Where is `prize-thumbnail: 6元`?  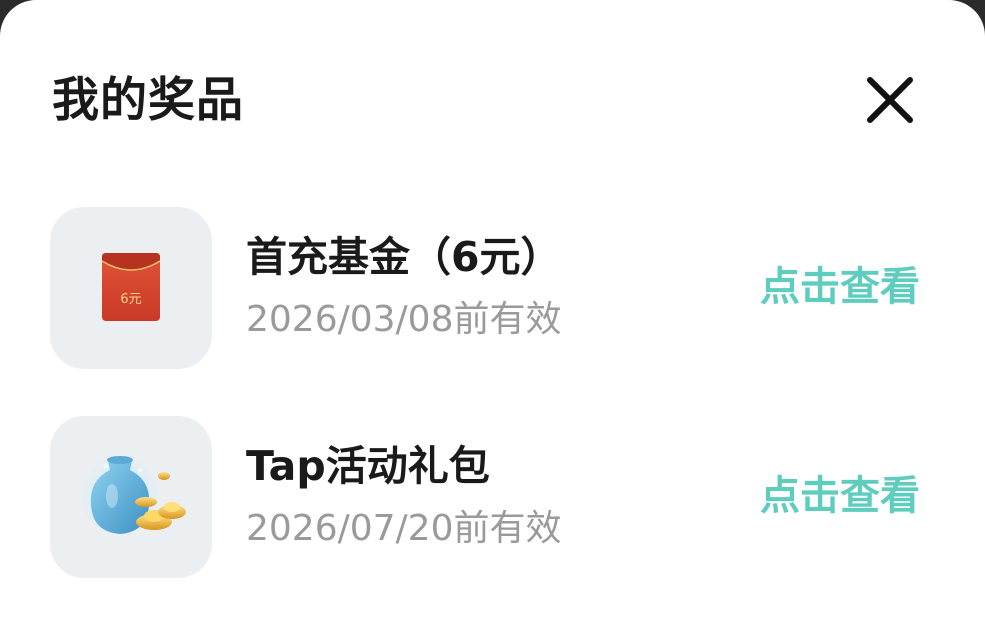
prize-thumbnail: 6元 is located at coordinates (131, 288).